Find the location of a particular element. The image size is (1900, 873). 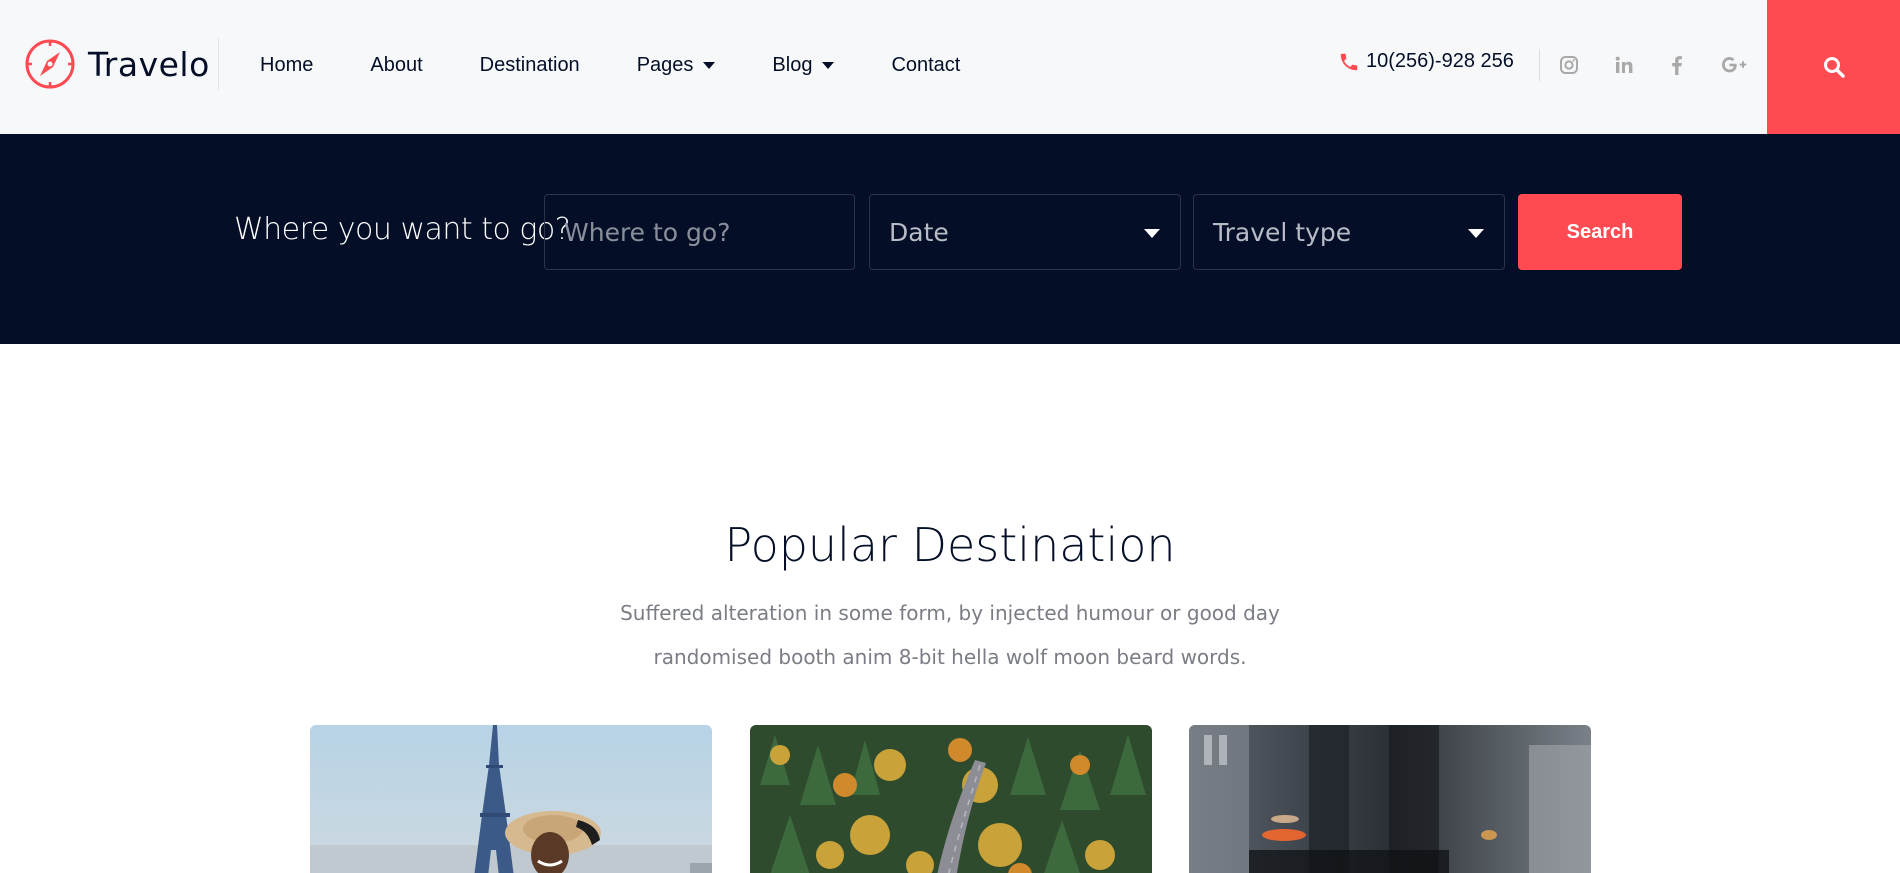

facebook-glyph is located at coordinates (1677, 65).